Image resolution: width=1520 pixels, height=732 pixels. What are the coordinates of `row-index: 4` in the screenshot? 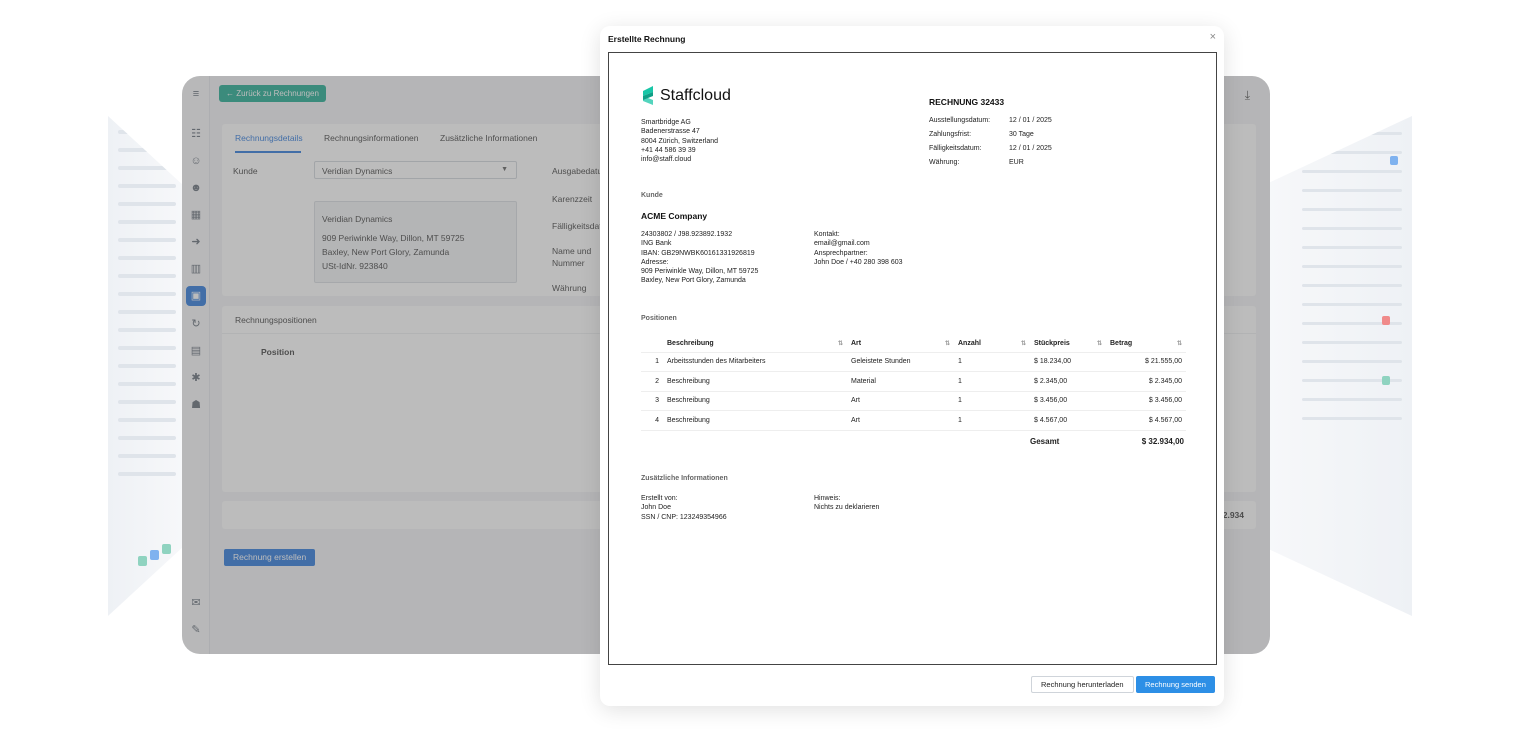 It's located at (652, 420).